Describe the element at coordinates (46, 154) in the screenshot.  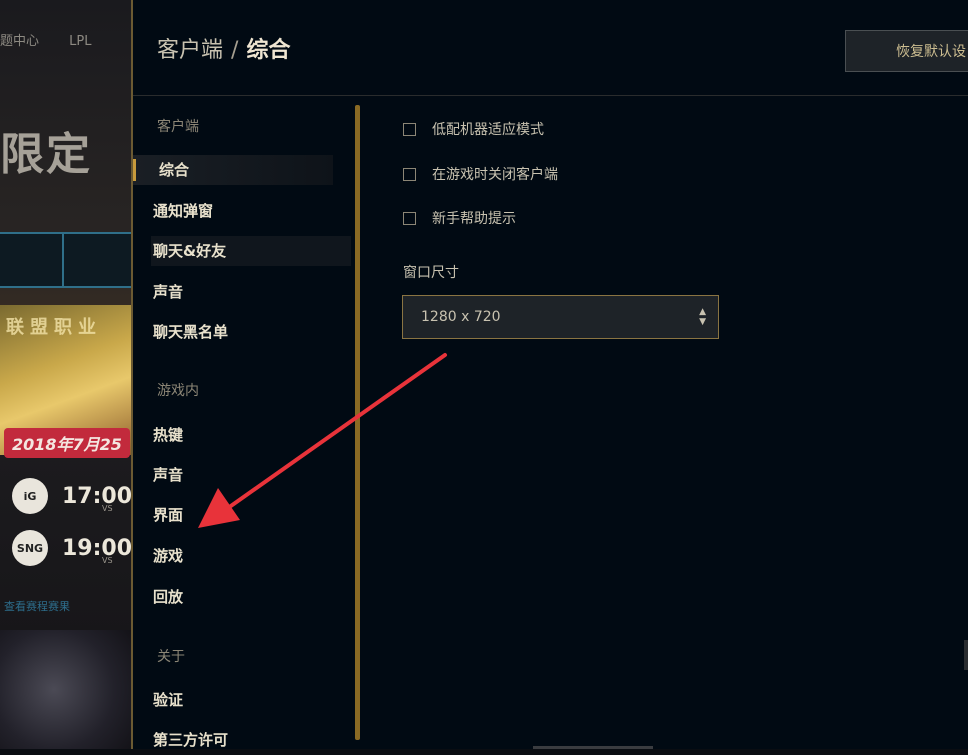
I see `background-promo-text: 限定` at that location.